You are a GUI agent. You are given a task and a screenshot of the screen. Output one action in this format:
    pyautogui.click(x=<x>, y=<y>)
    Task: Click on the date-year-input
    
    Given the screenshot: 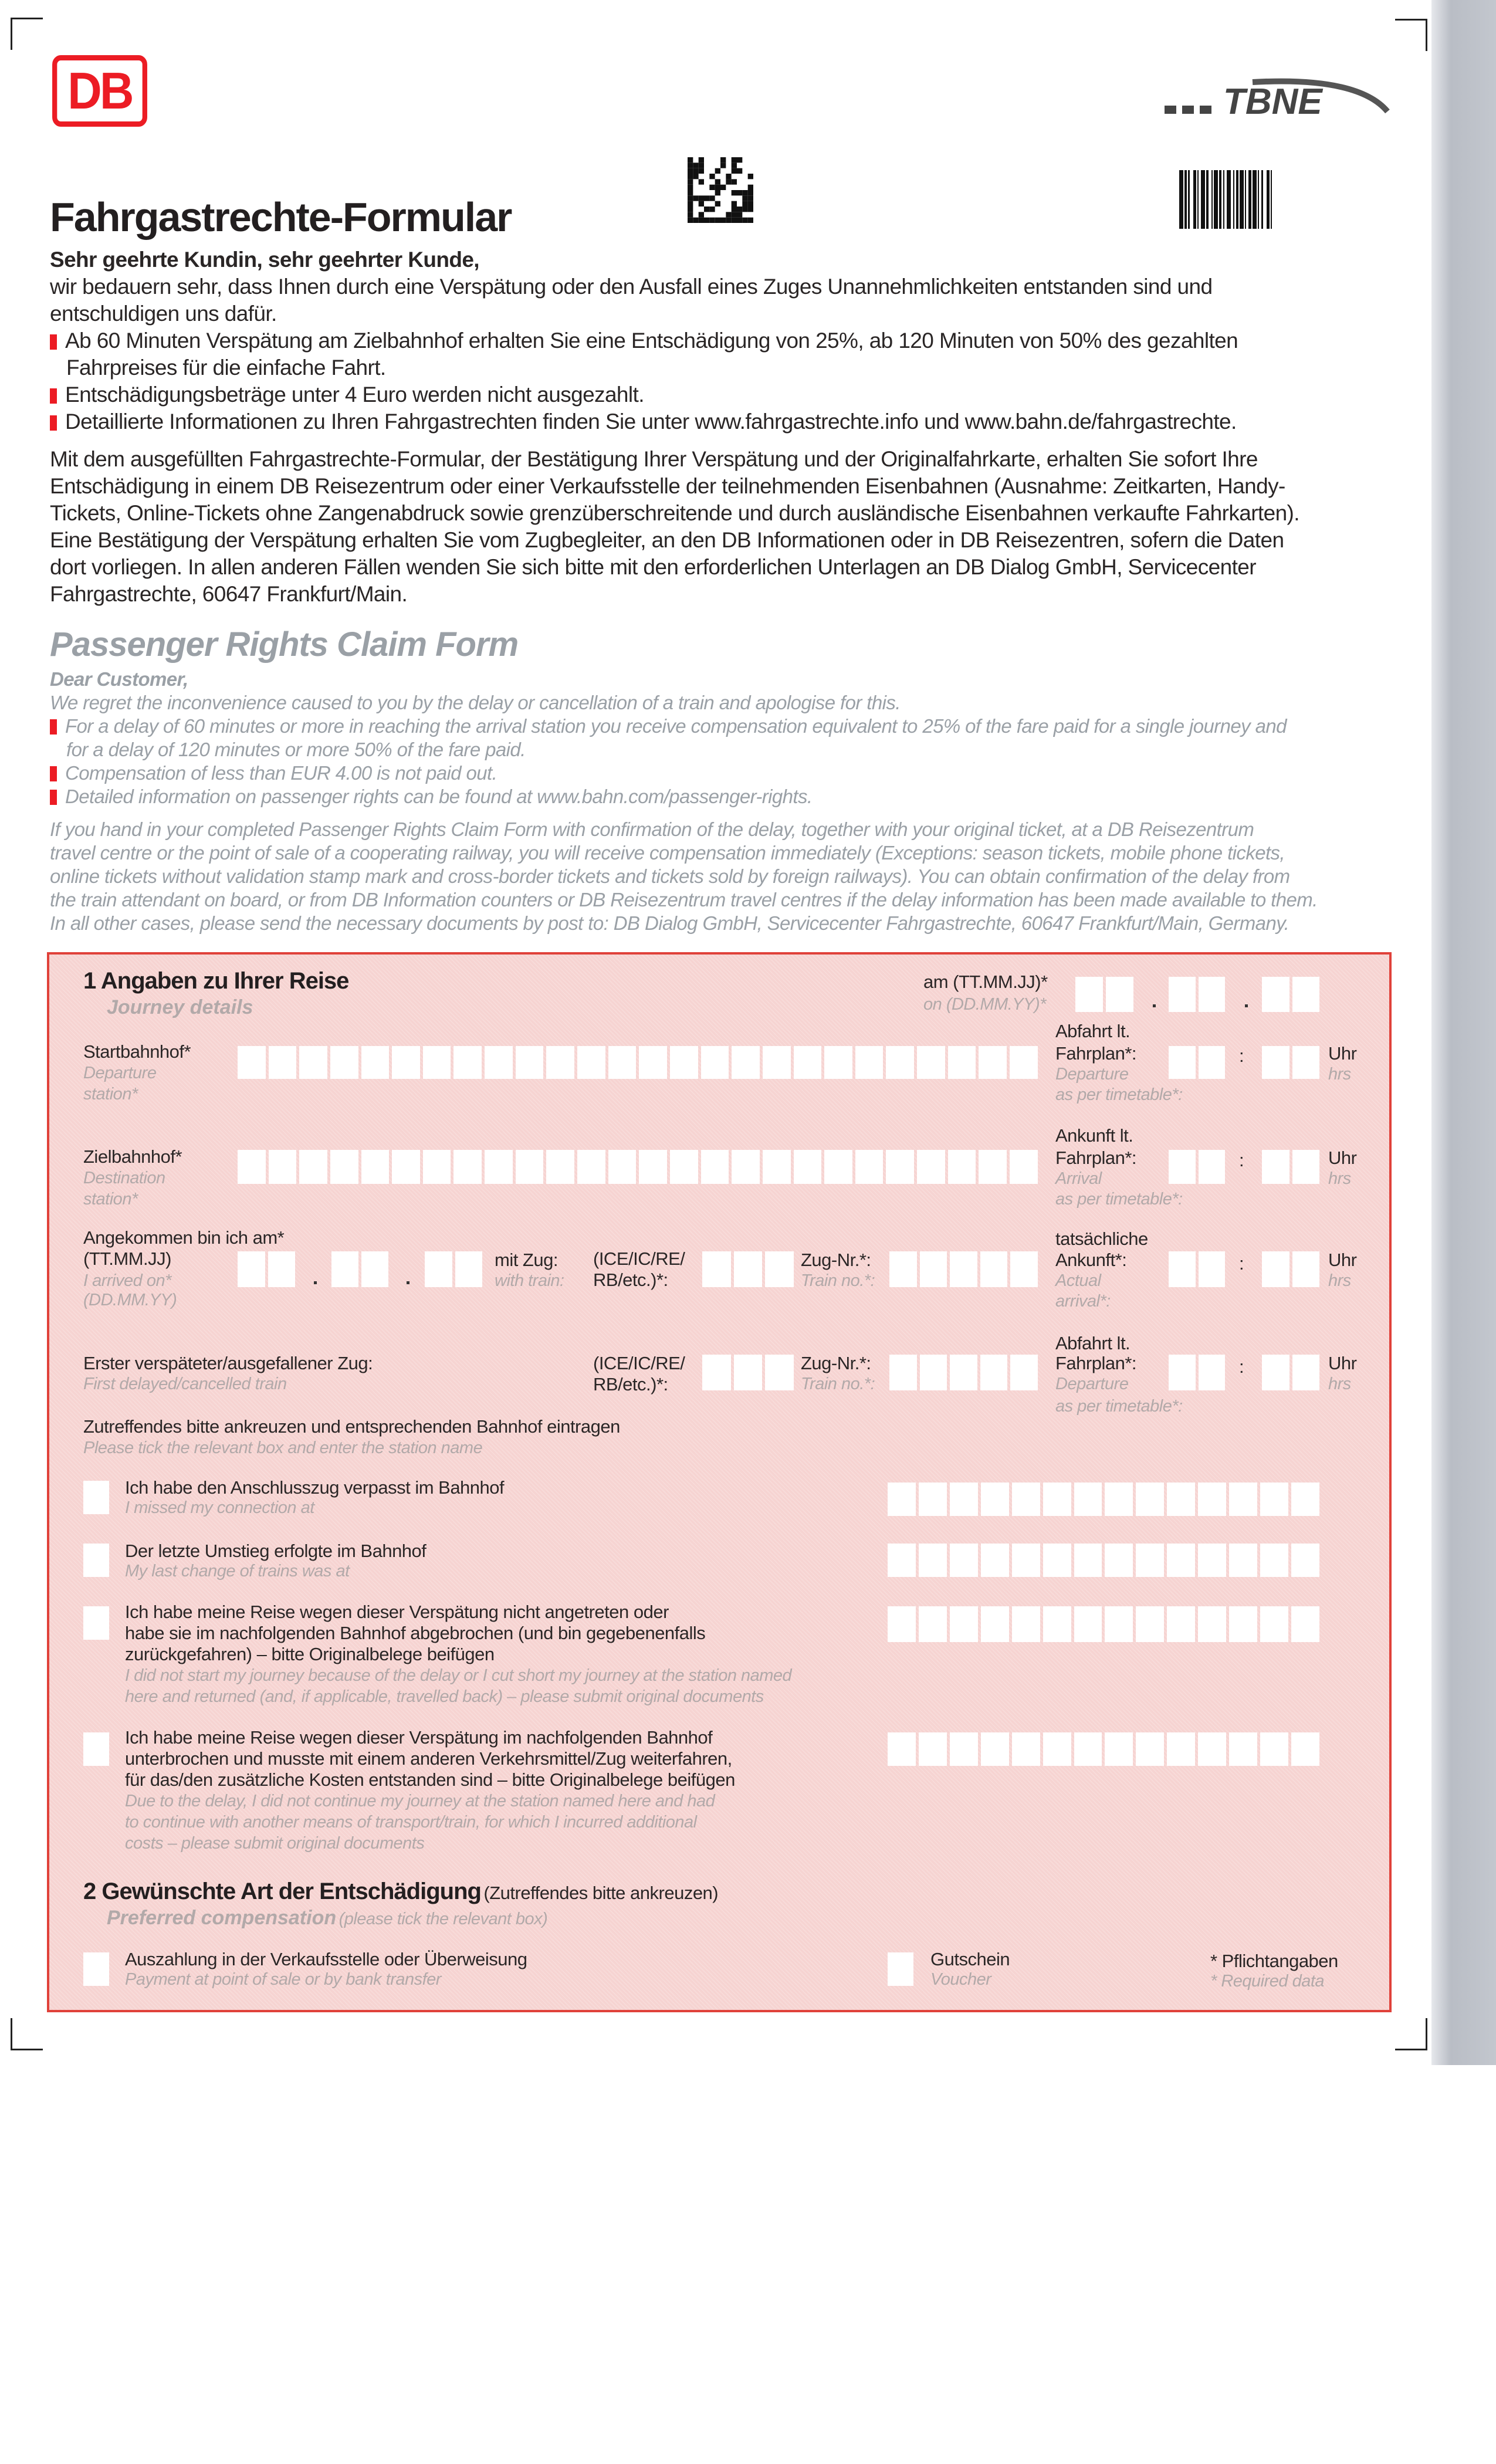 What is the action you would take?
    pyautogui.click(x=1290, y=994)
    